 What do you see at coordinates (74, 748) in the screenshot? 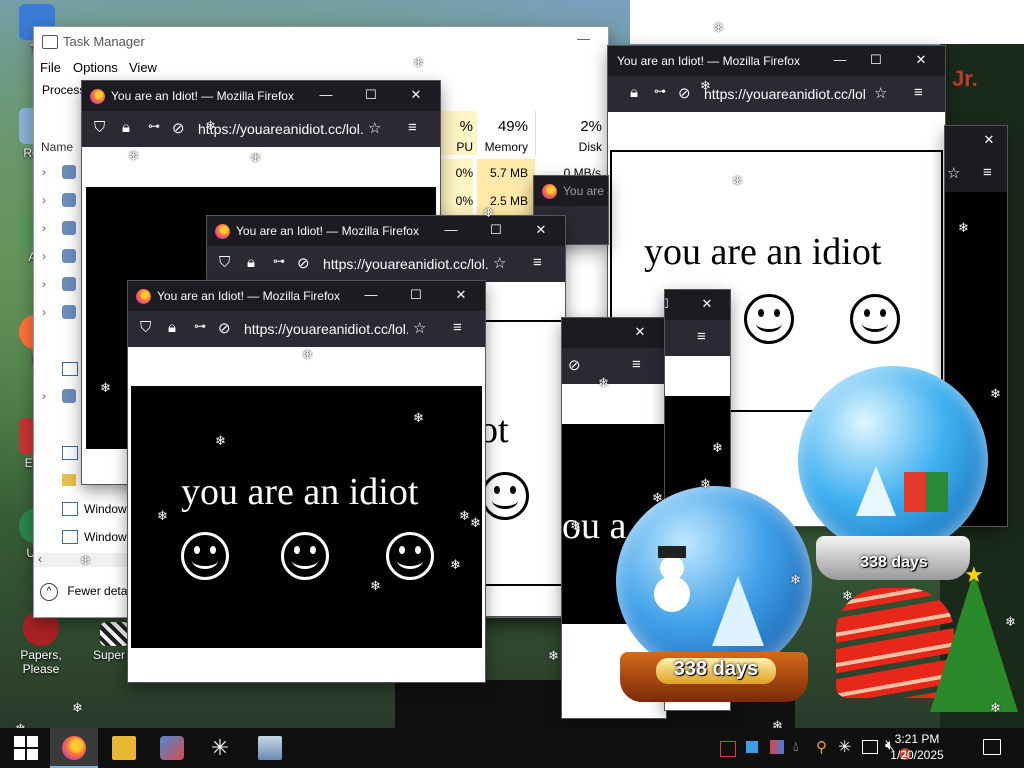
I see `taskbar-firefox-button` at bounding box center [74, 748].